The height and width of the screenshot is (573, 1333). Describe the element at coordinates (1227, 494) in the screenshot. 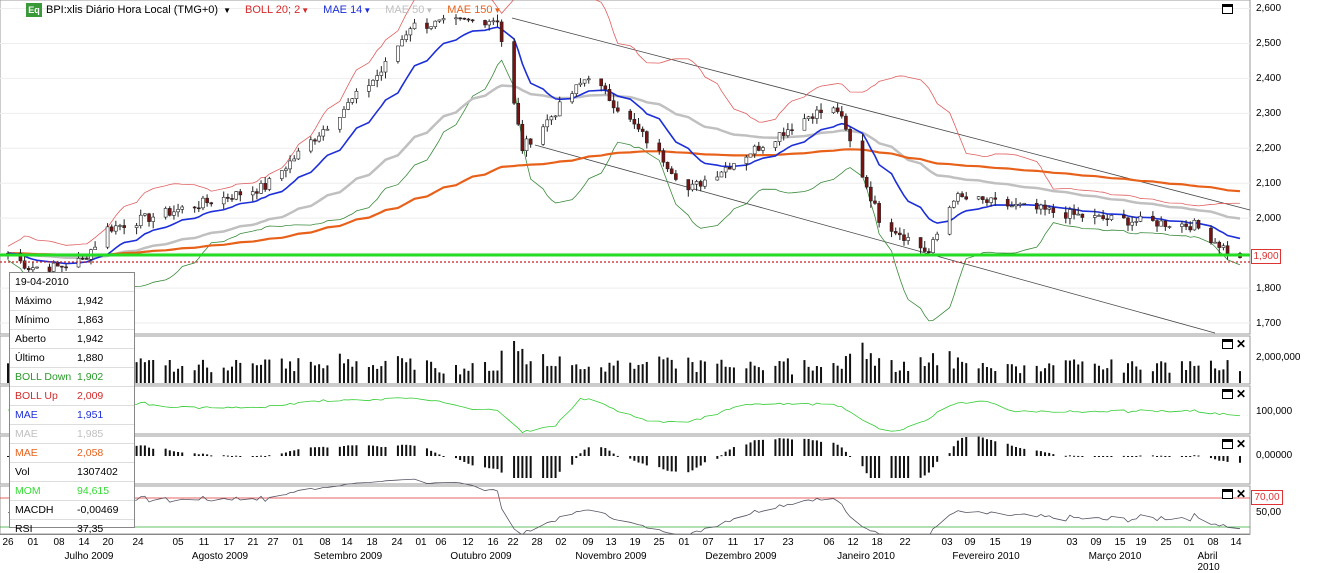

I see `maximize-rsi-panel-icon` at that location.